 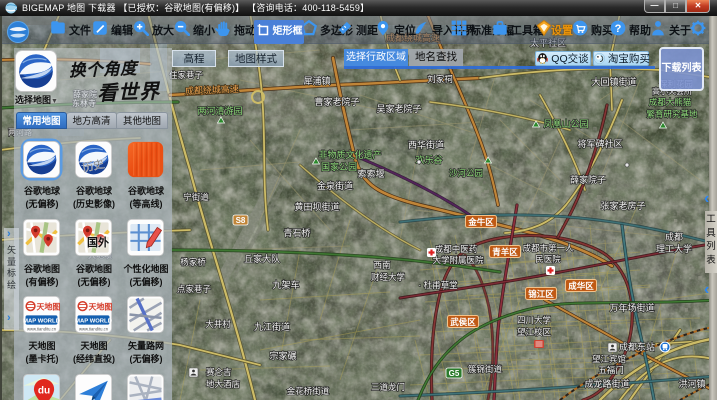 What do you see at coordinates (674, 236) in the screenshot?
I see `svg-text: 成都` at bounding box center [674, 236].